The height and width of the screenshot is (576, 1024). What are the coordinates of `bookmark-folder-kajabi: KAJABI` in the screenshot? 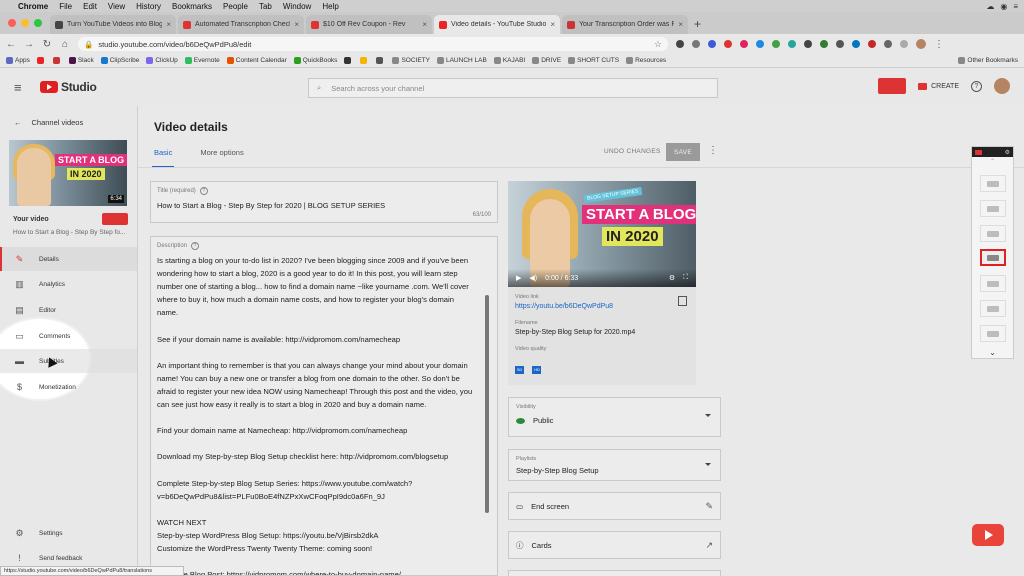 It's located at (509, 60).